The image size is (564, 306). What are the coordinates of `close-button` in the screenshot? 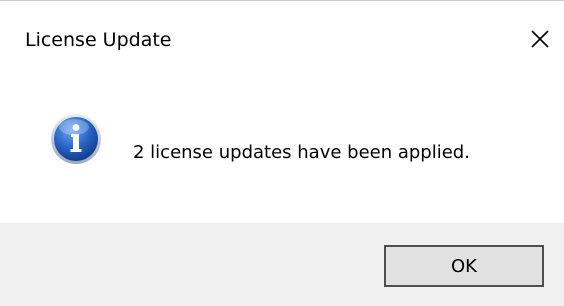 It's located at (540, 38).